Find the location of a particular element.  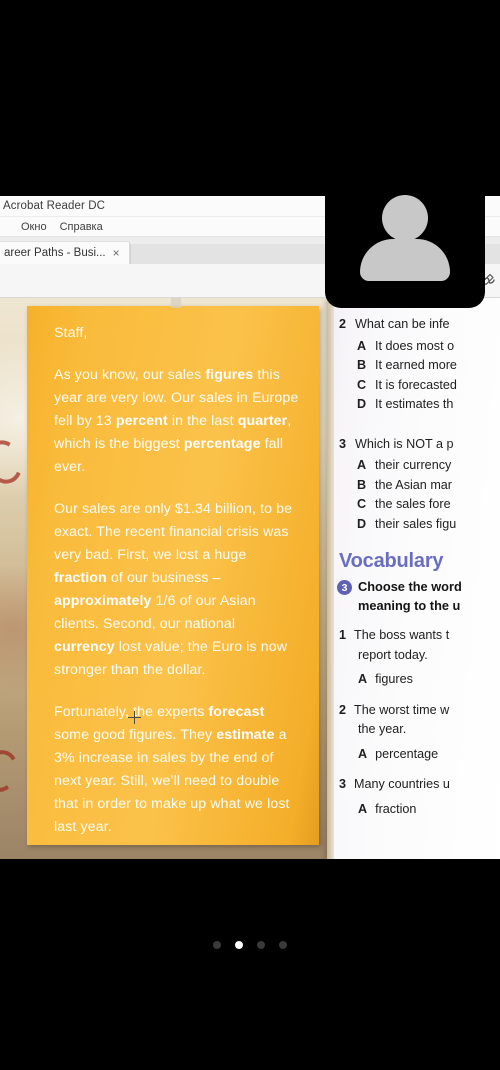

page-spine is located at coordinates (330, 578).